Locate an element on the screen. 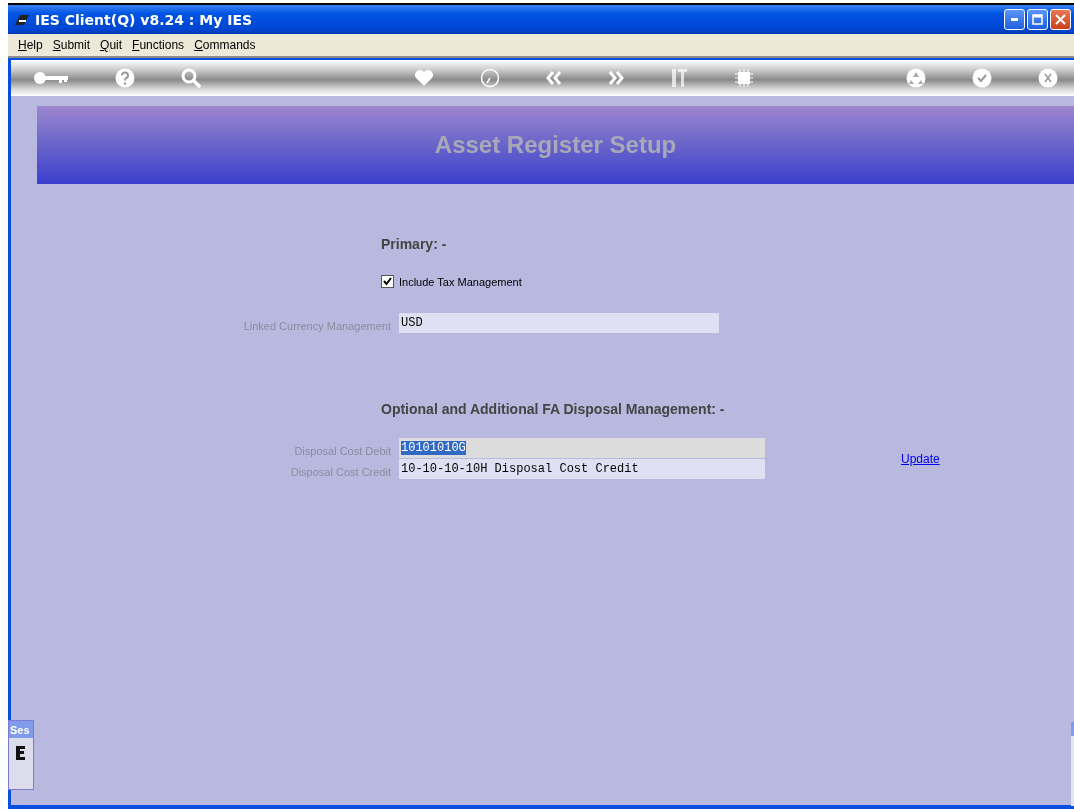  clock-icon is located at coordinates (489, 78).